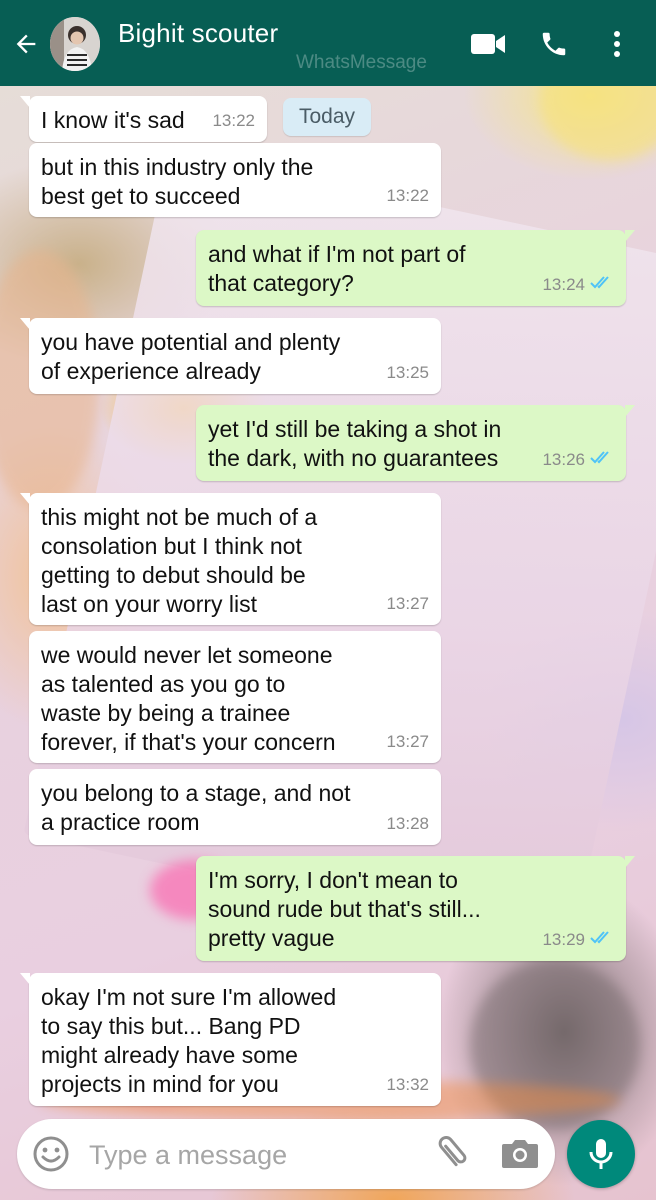 The width and height of the screenshot is (656, 1200). What do you see at coordinates (563, 459) in the screenshot?
I see `message-time: 13:26` at bounding box center [563, 459].